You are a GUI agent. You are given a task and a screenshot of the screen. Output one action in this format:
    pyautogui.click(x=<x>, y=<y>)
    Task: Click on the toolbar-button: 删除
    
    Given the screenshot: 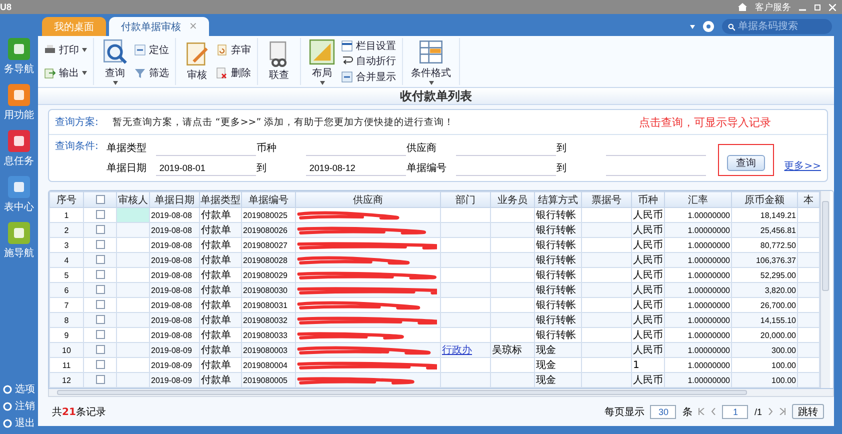 What is the action you would take?
    pyautogui.click(x=233, y=73)
    